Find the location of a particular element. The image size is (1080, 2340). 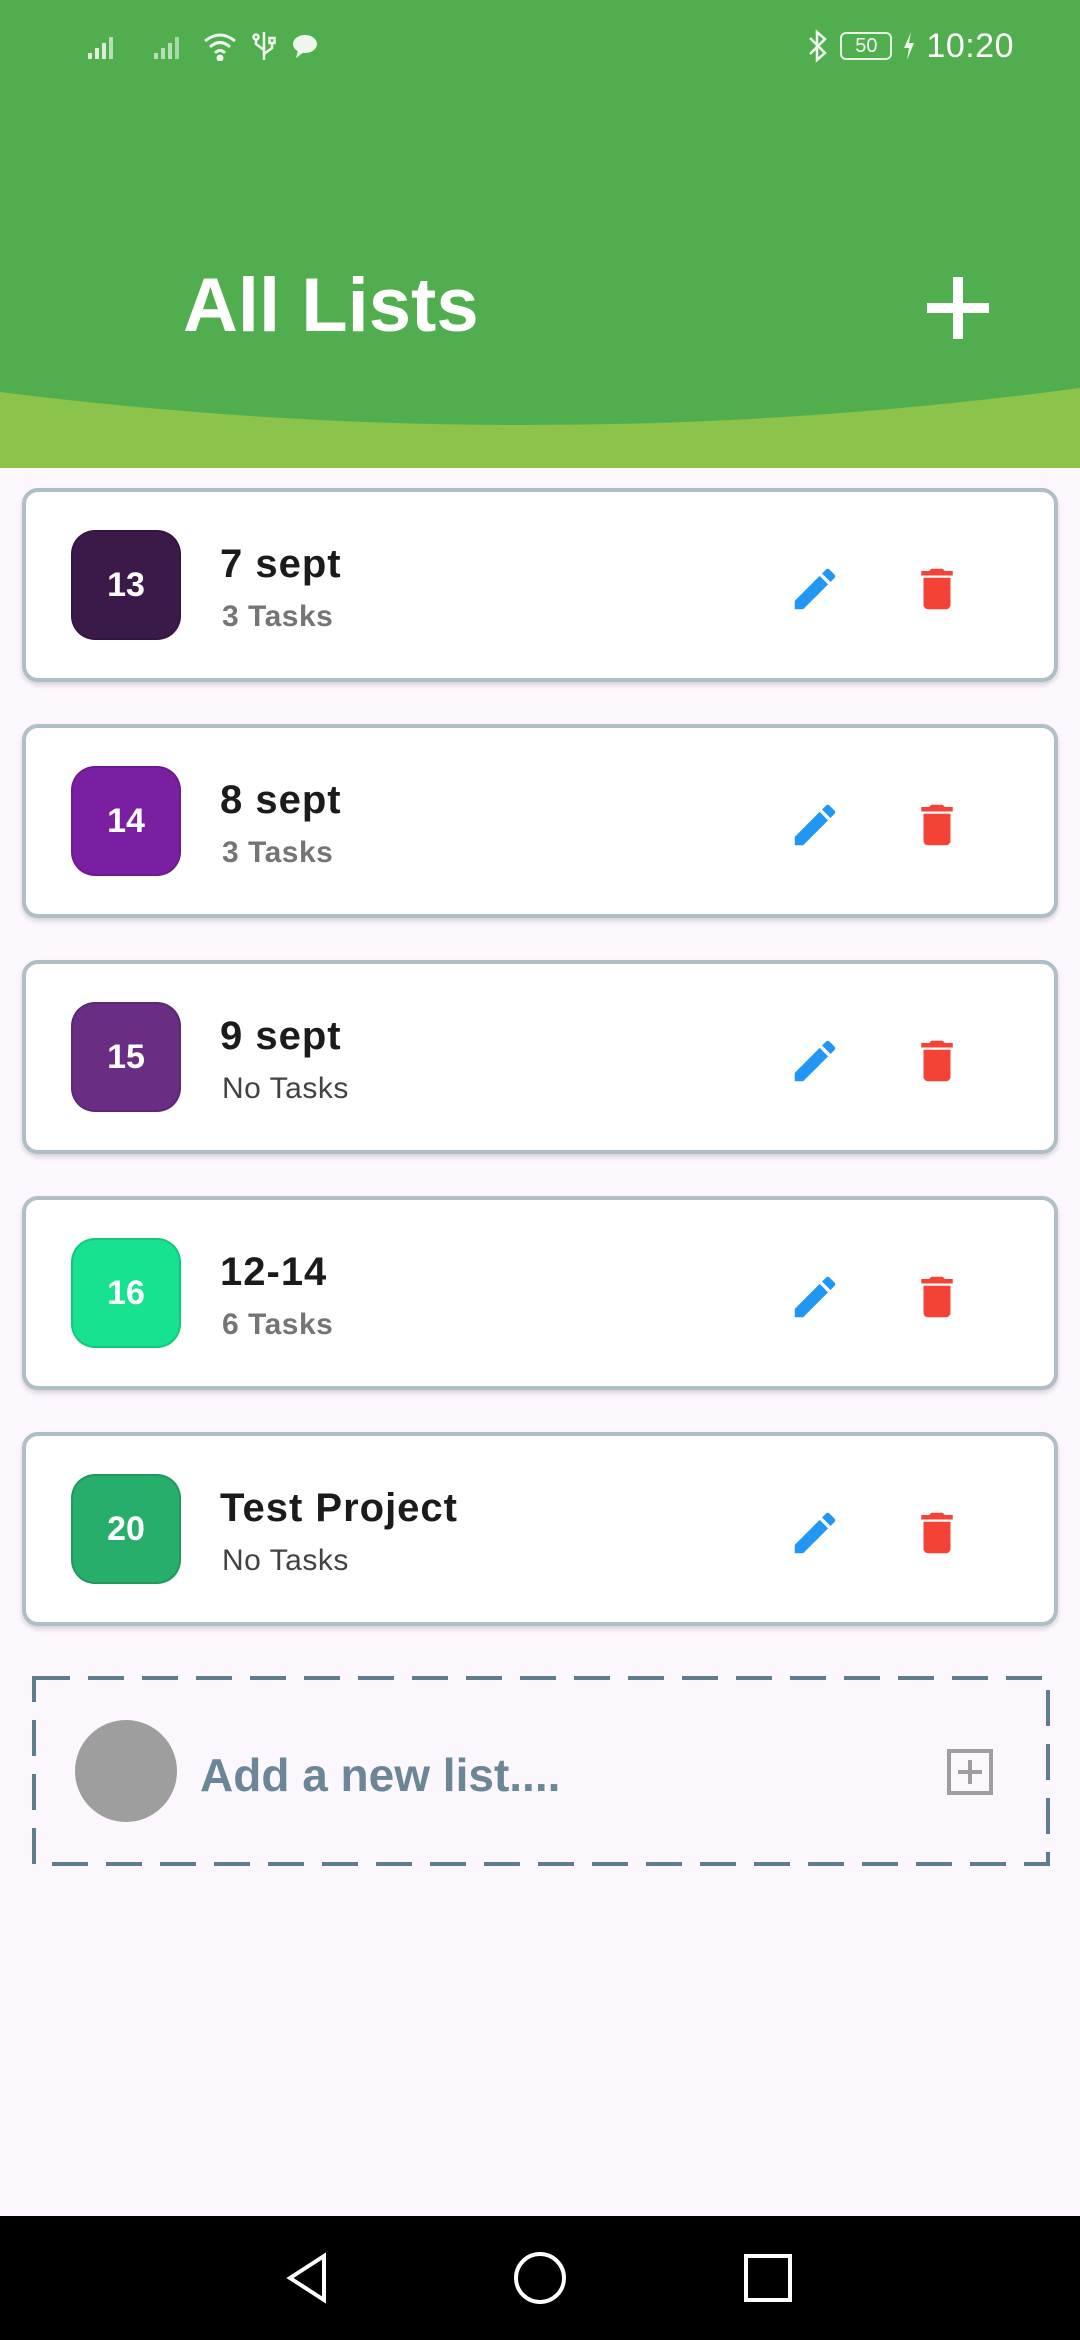

badge-number: 15 is located at coordinates (126, 1056).